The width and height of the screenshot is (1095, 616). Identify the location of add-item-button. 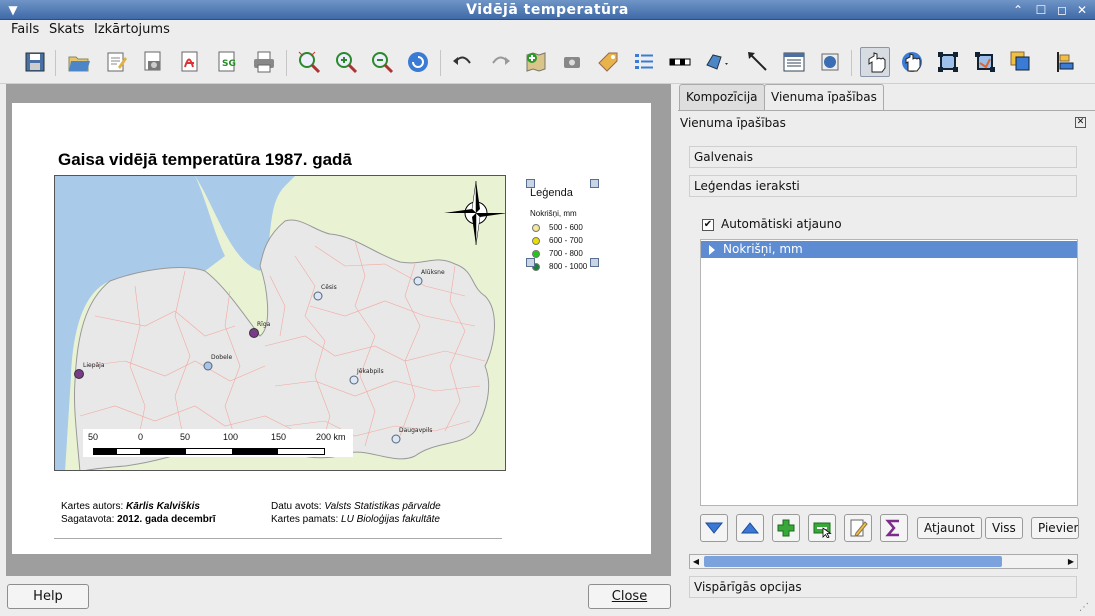
(786, 528).